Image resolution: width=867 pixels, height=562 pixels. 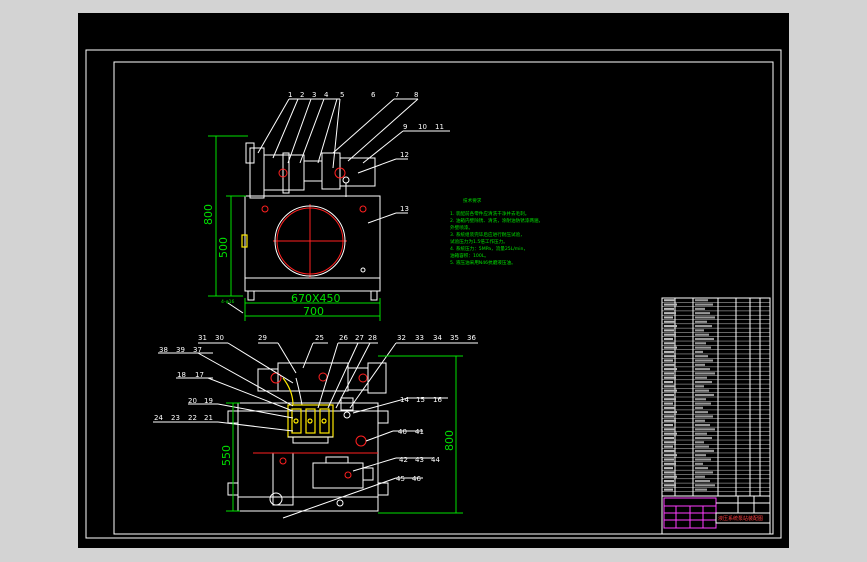 What do you see at coordinates (316, 298) in the screenshot?
I see `dim-width-inner: 670X450` at bounding box center [316, 298].